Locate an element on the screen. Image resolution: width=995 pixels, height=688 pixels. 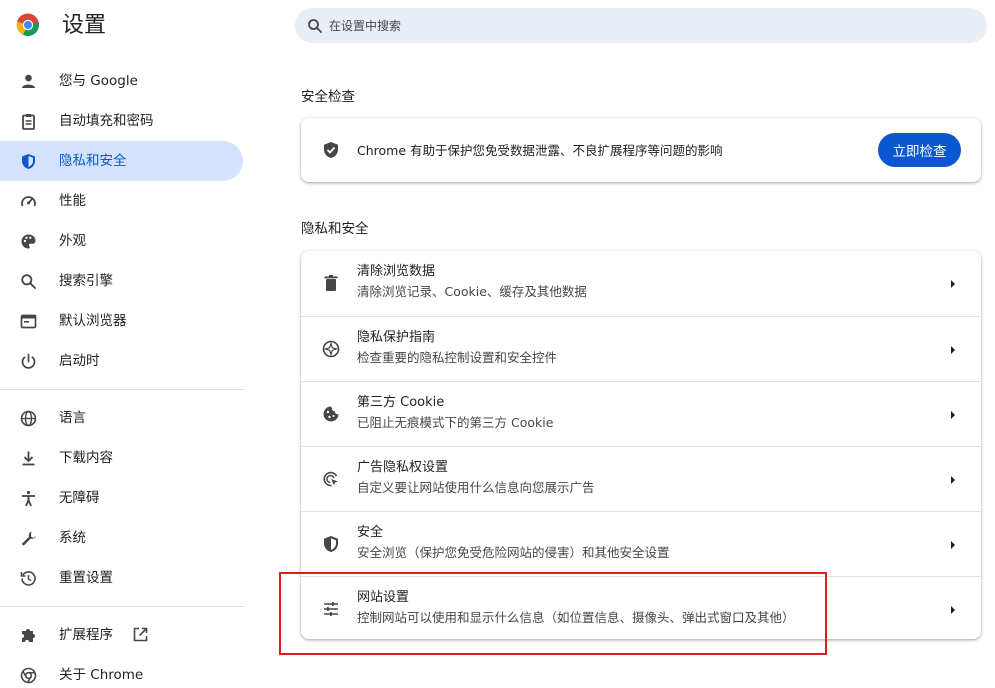
sidebar-item-downloads: 下载内容 is located at coordinates (121, 458).